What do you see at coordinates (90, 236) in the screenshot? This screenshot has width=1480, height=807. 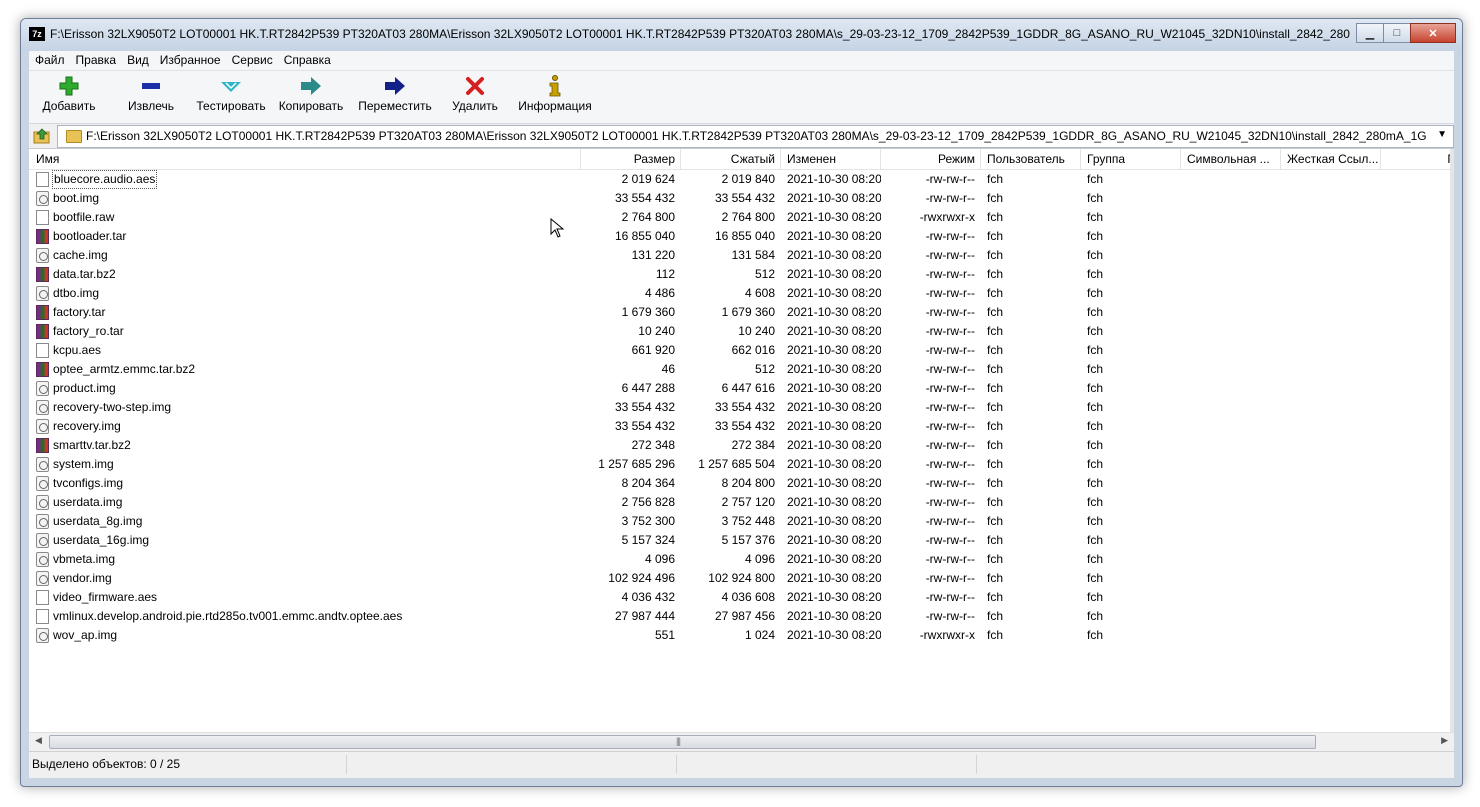 I see `file-name: bootloader.tar` at bounding box center [90, 236].